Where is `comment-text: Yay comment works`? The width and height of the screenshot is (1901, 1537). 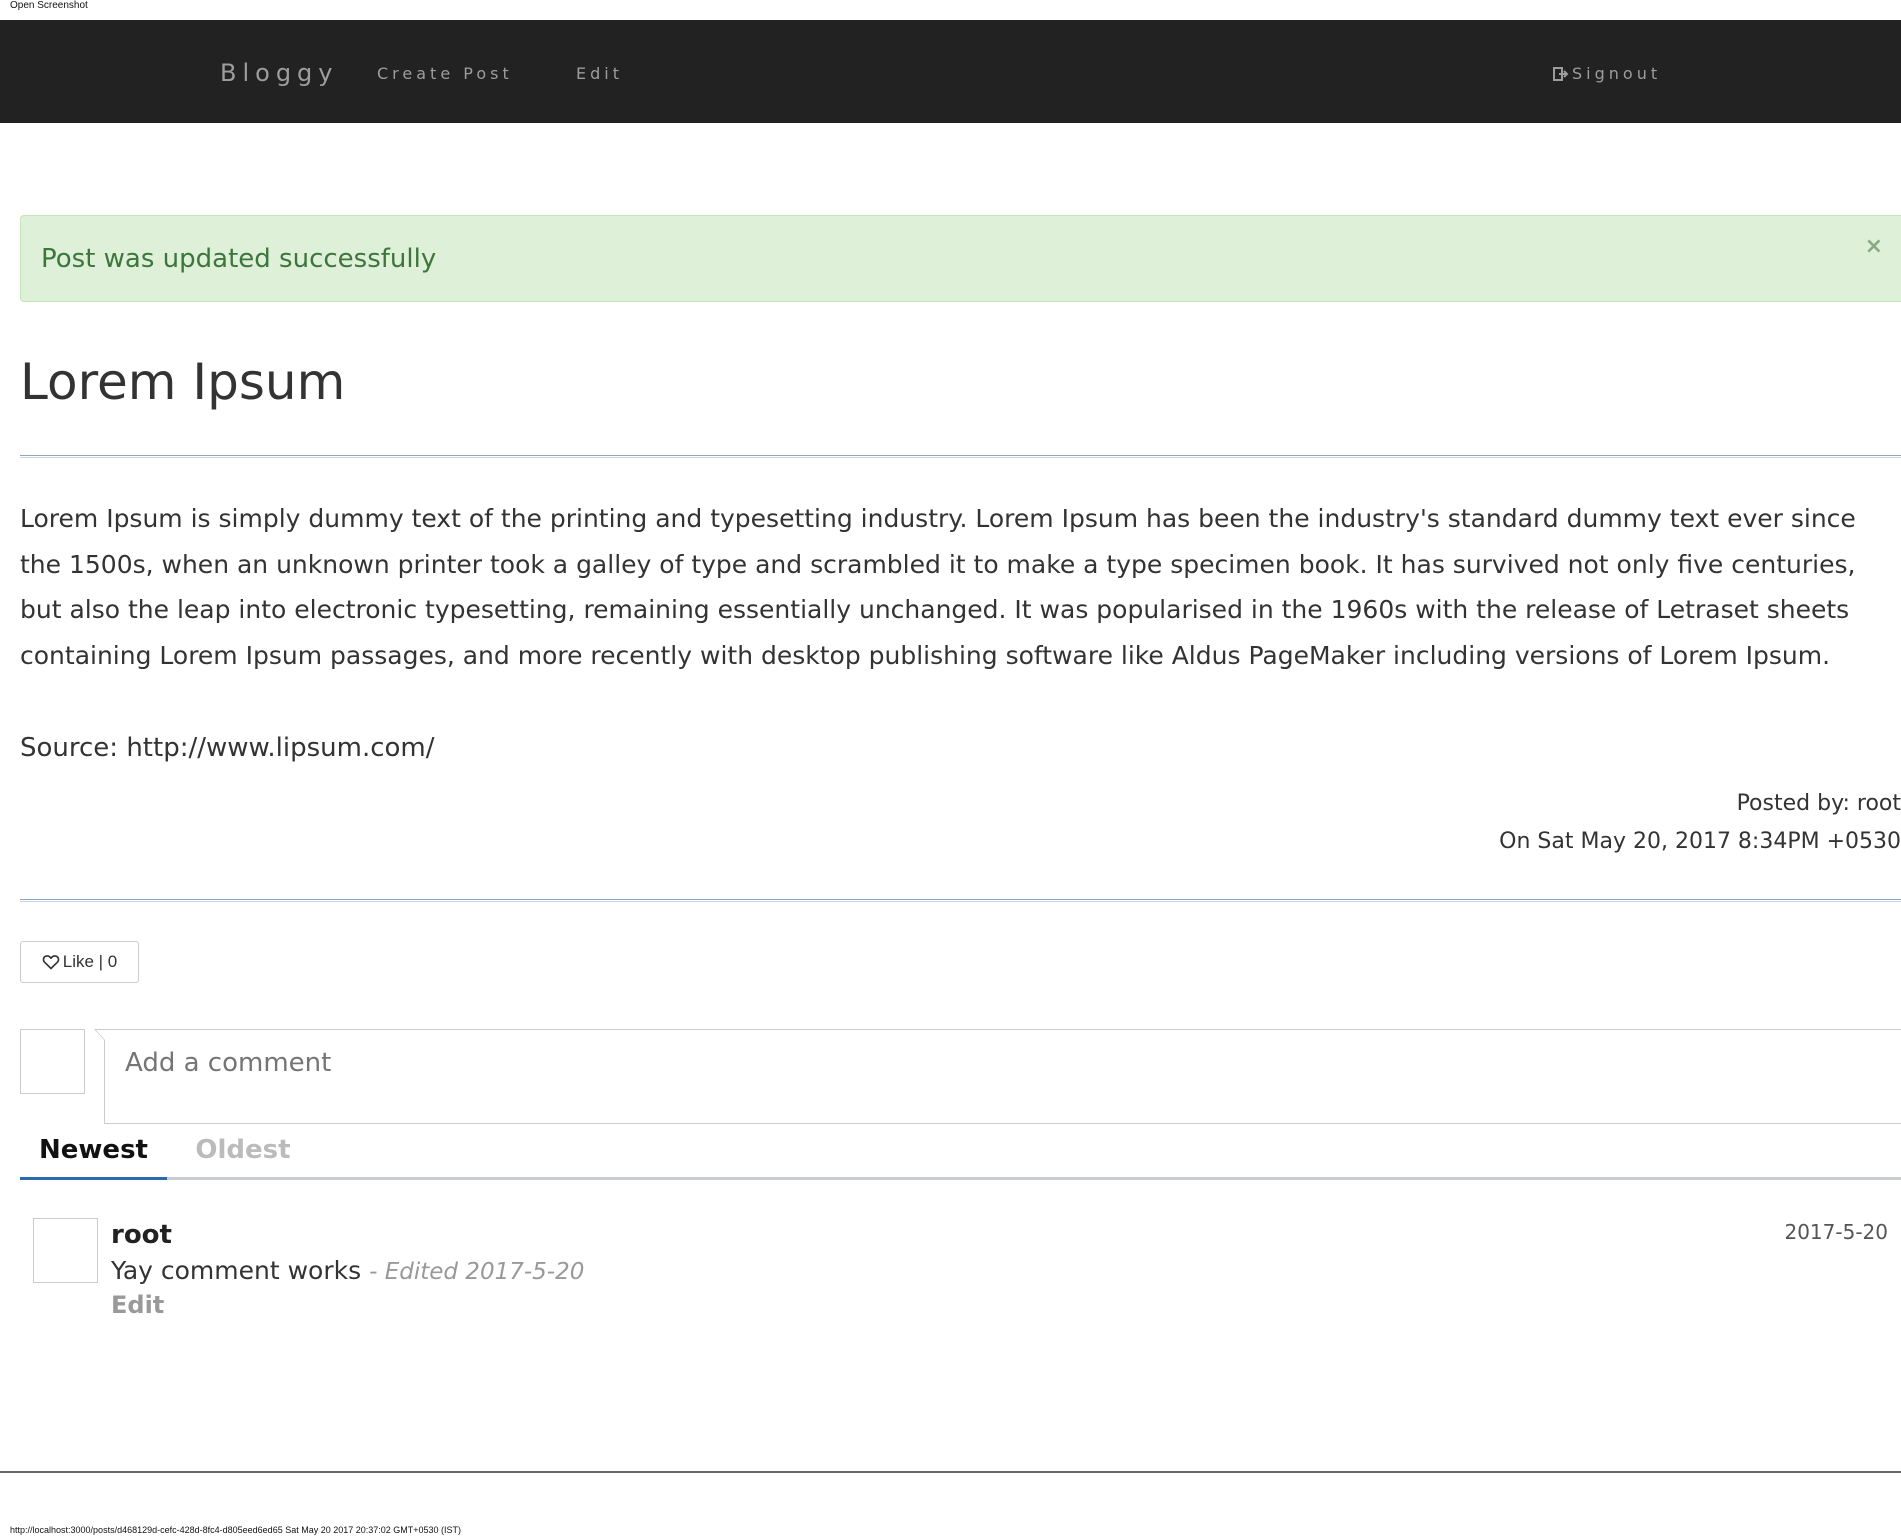 comment-text: Yay comment works is located at coordinates (236, 1270).